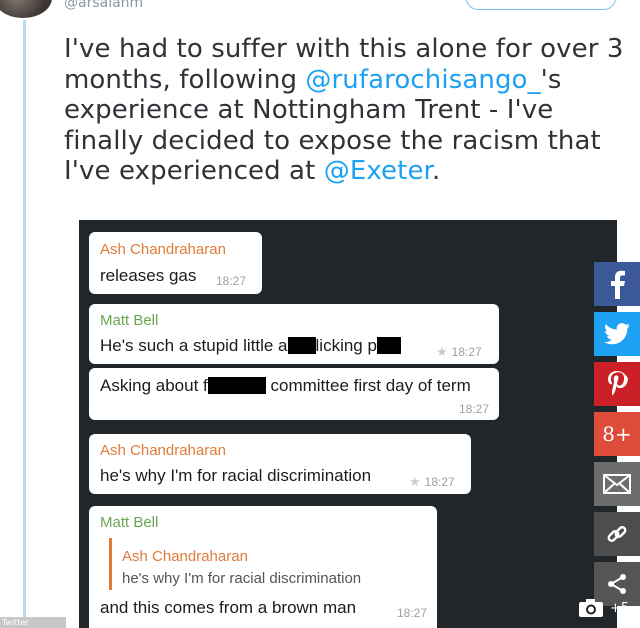  I want to click on email-share-button, so click(617, 484).